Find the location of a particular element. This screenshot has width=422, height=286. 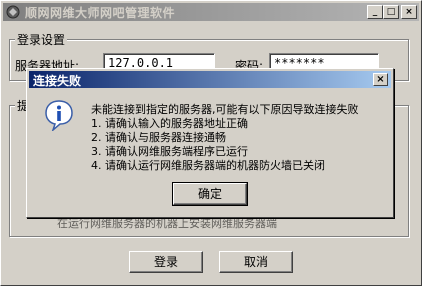

dialog-message-line: 4. 请确认运行网维服务器端的机器防火墙已关闭 is located at coordinates (208, 165).